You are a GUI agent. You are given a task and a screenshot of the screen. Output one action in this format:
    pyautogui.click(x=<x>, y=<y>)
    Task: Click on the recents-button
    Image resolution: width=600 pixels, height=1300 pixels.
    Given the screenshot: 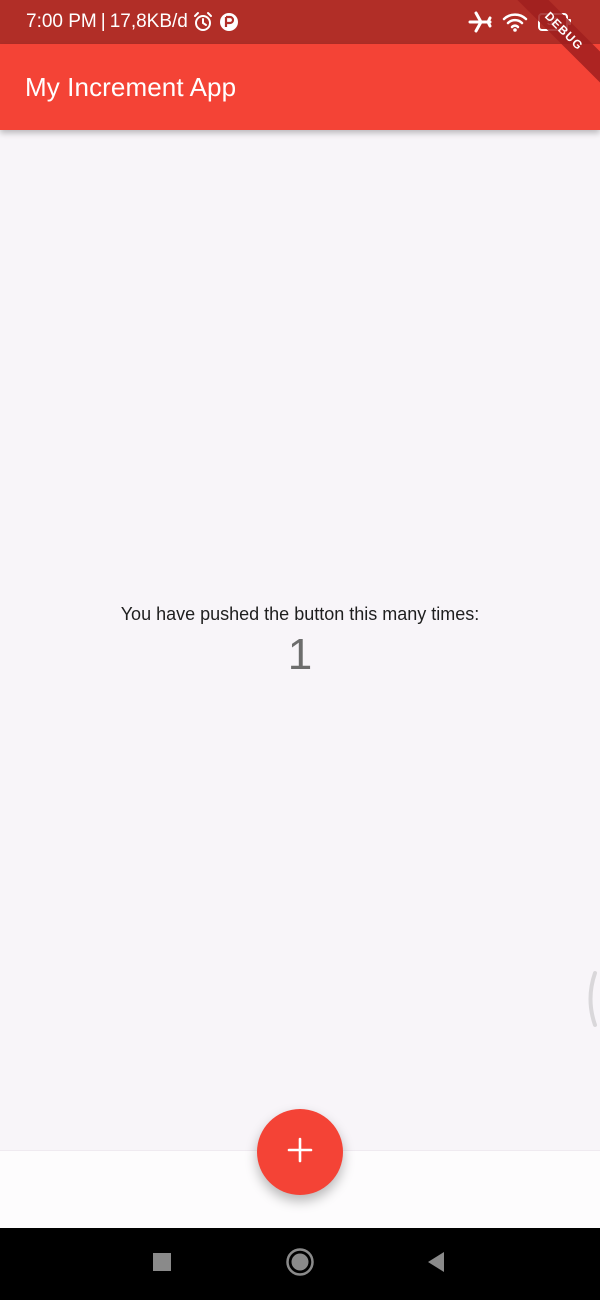 What is the action you would take?
    pyautogui.click(x=162, y=1264)
    